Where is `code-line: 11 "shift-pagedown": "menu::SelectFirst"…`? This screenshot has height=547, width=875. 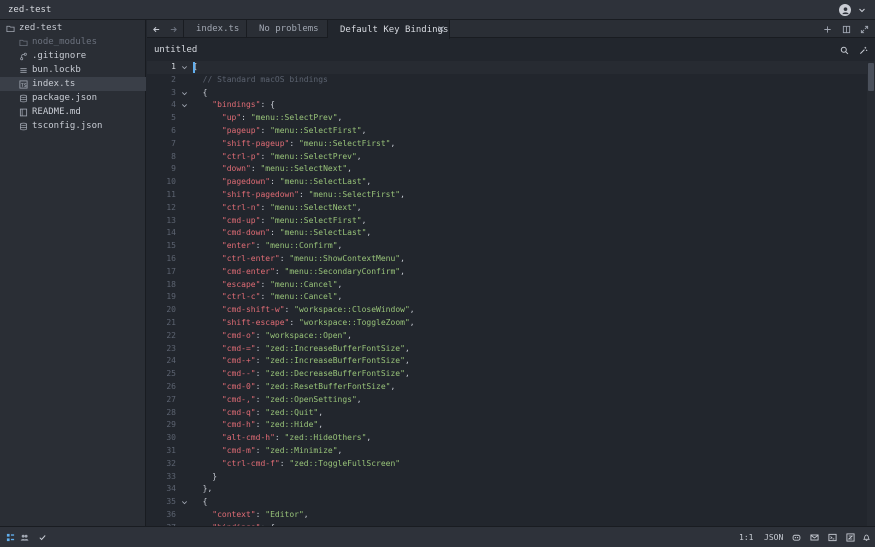 code-line: 11 "shift-pagedown": "menu::SelectFirst"… is located at coordinates (511, 195).